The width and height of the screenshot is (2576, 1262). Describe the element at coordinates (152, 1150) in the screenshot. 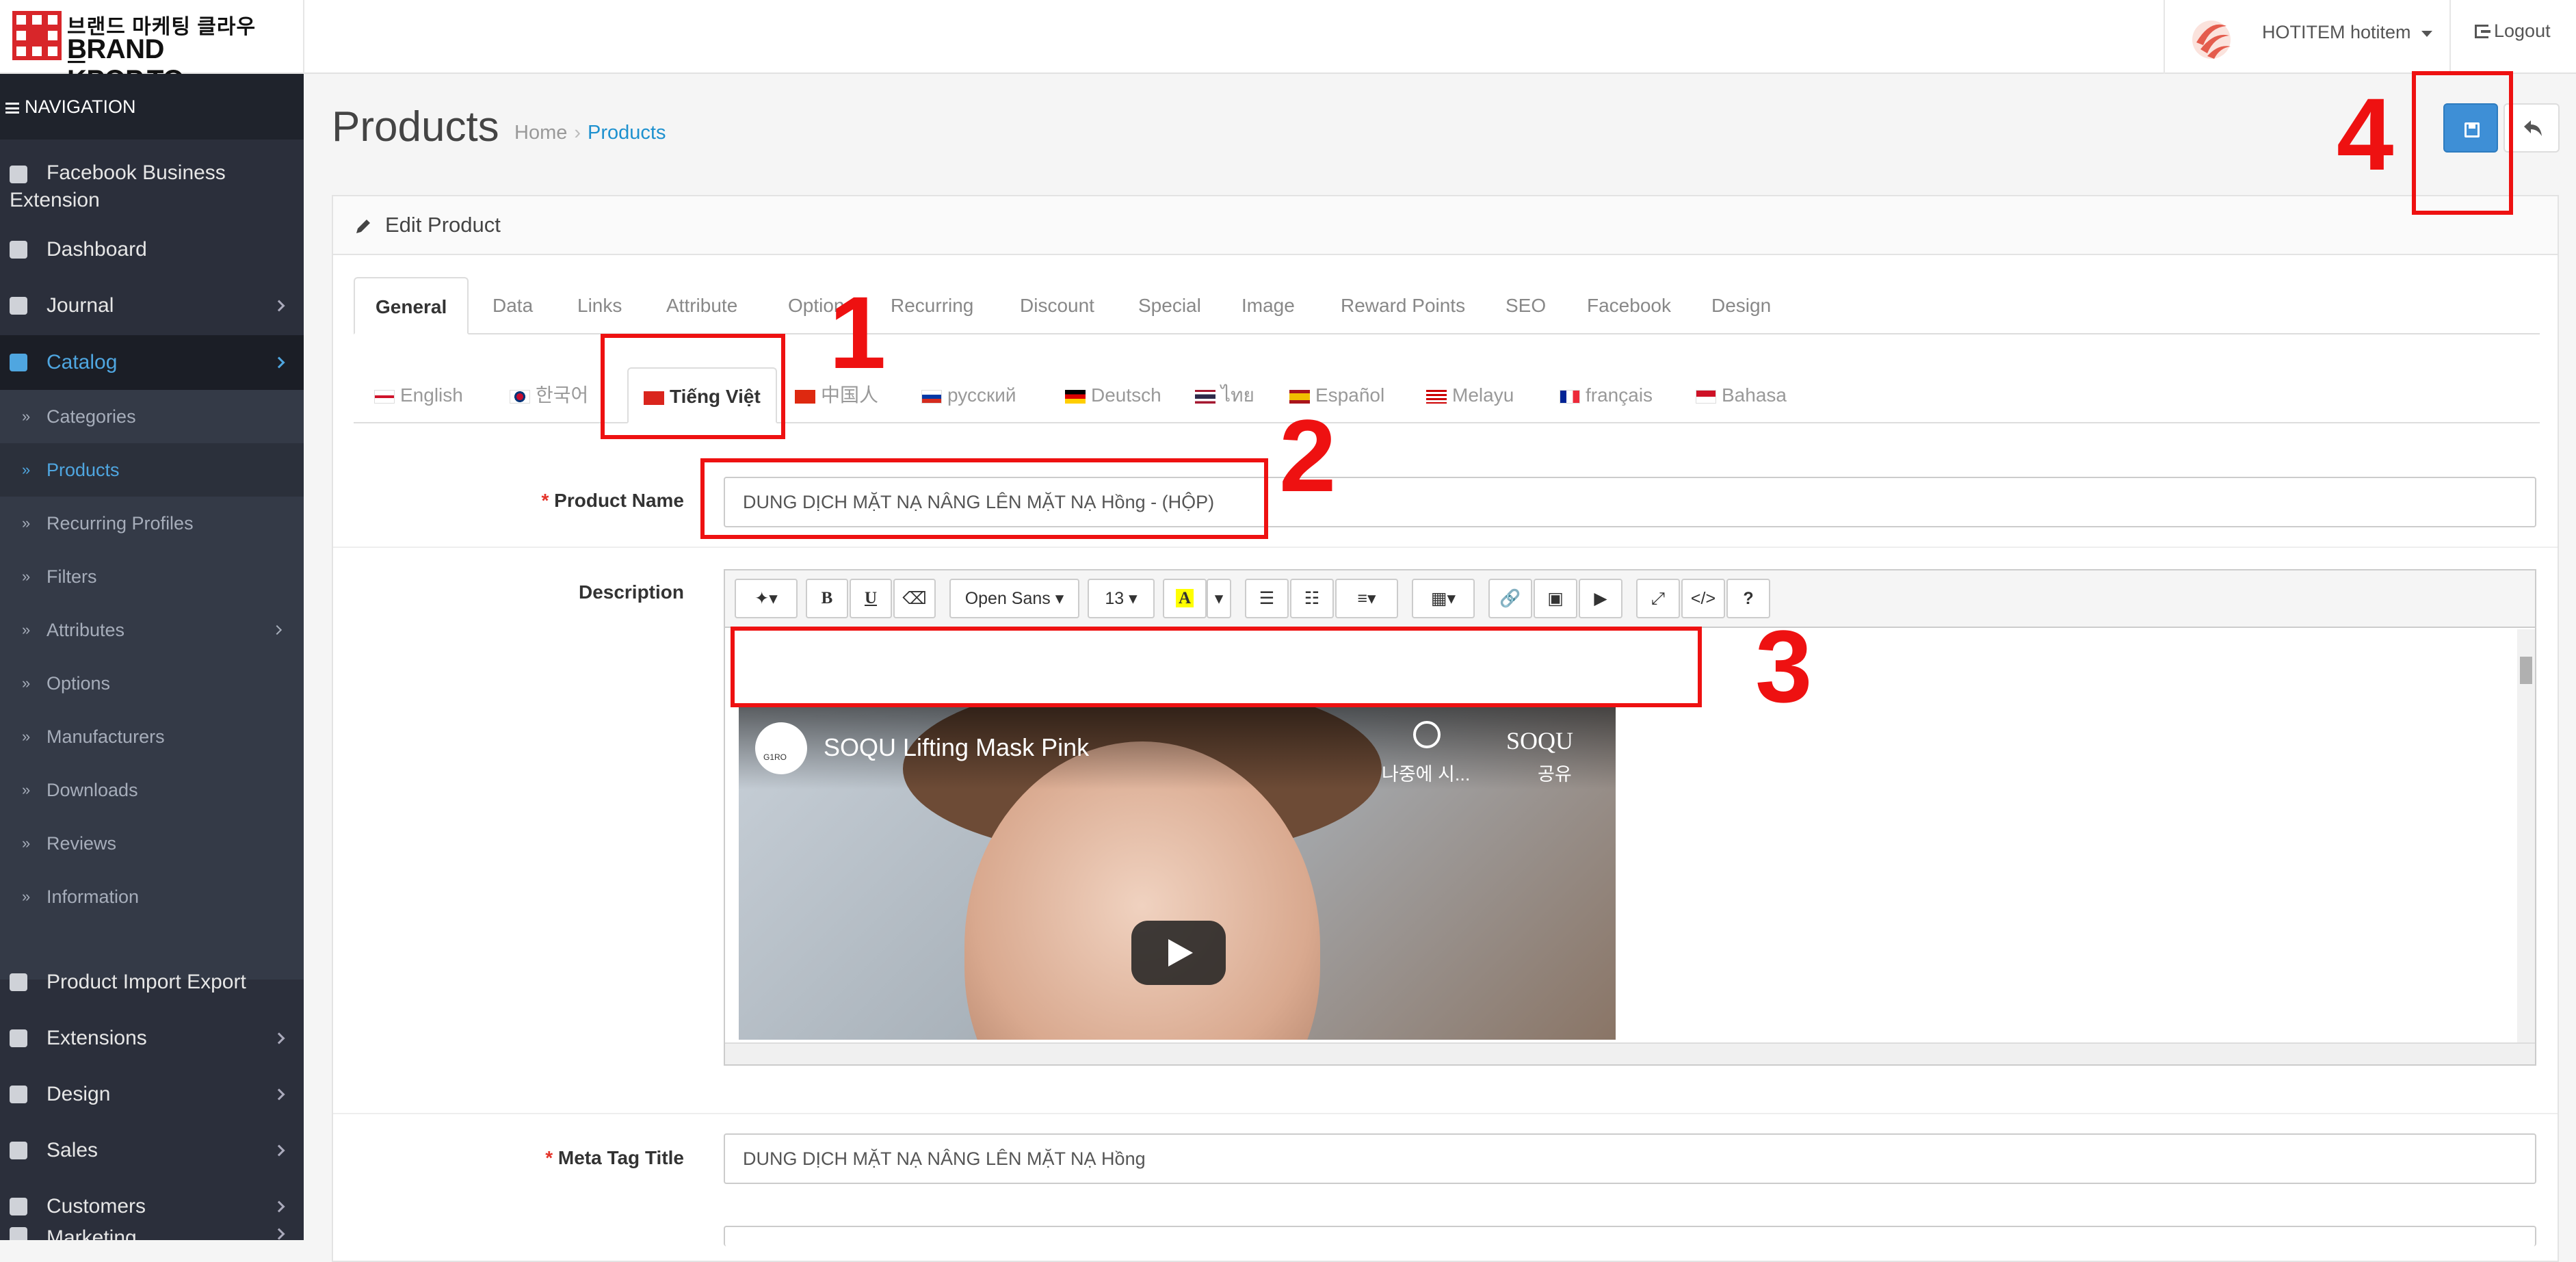

I see `sidebar-item-sales: Sales` at that location.